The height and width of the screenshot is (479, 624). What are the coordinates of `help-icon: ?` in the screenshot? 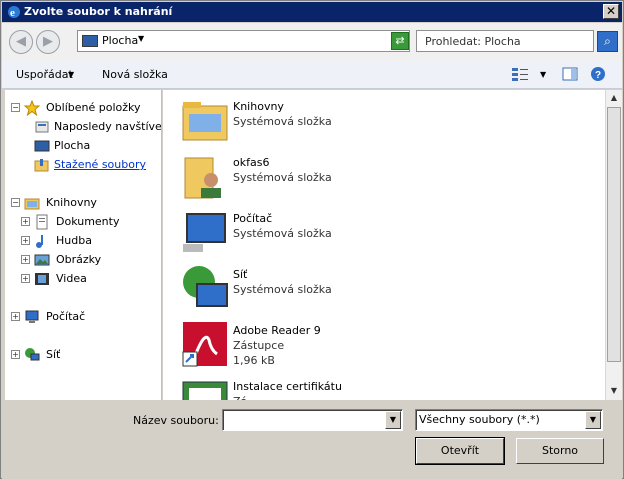 It's located at (598, 74).